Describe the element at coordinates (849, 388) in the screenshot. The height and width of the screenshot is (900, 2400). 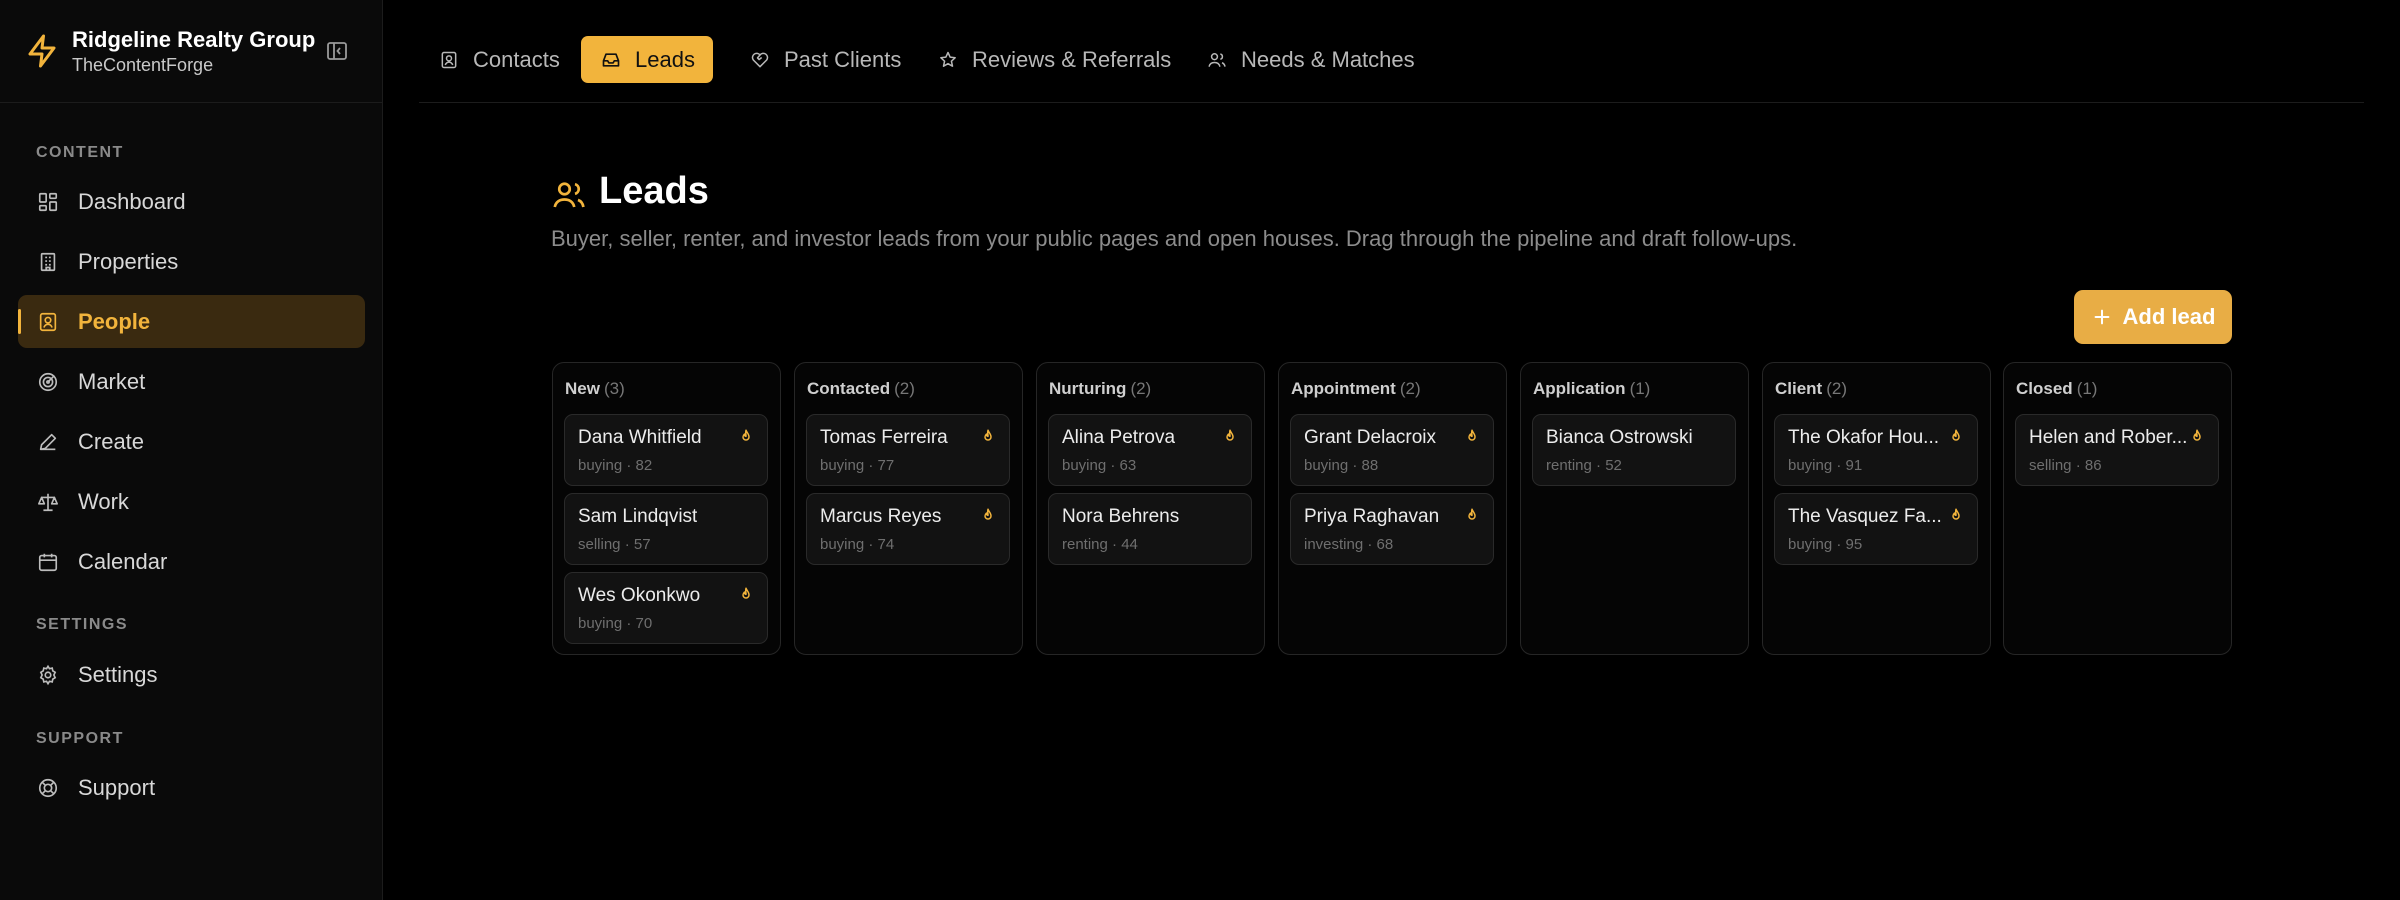
I see `column-title: Contacted` at that location.